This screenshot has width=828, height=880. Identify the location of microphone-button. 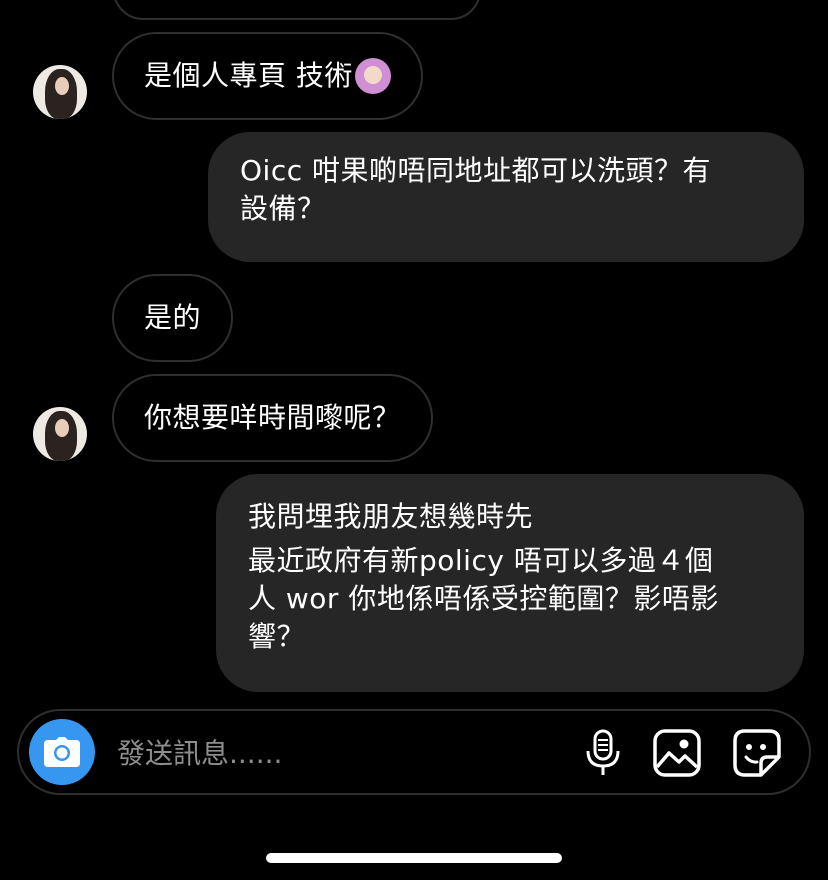
(603, 753).